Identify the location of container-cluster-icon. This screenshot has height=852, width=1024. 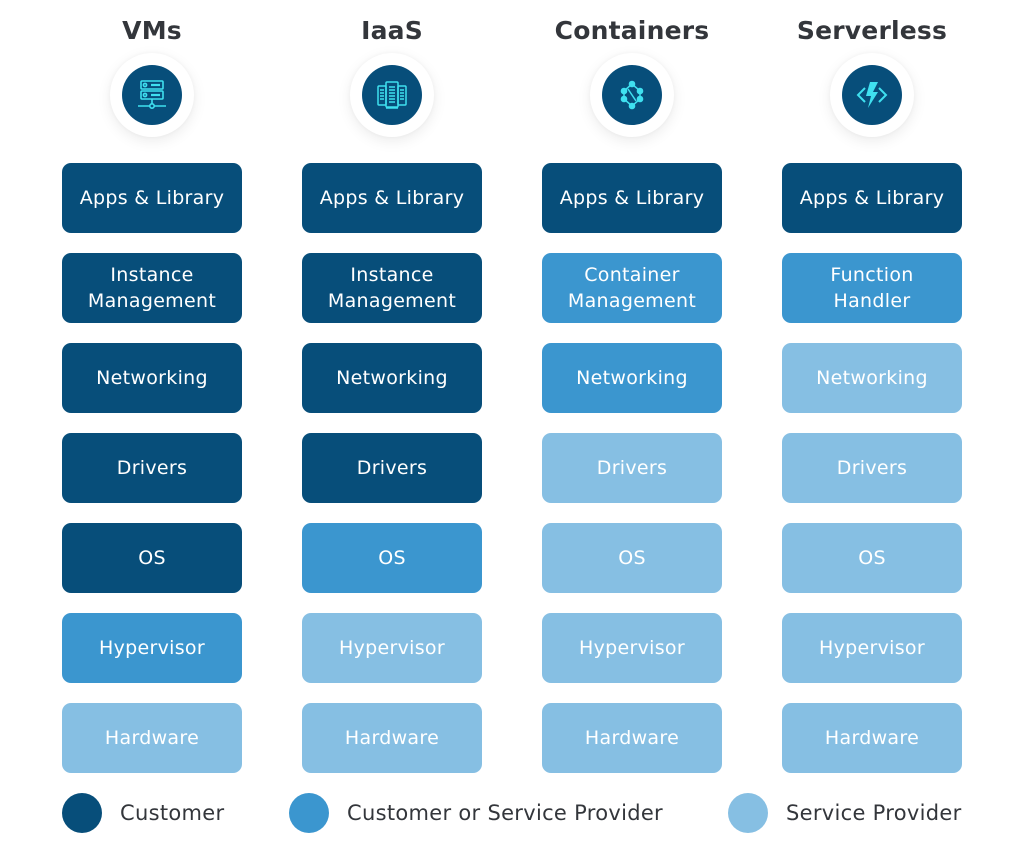
(632, 95).